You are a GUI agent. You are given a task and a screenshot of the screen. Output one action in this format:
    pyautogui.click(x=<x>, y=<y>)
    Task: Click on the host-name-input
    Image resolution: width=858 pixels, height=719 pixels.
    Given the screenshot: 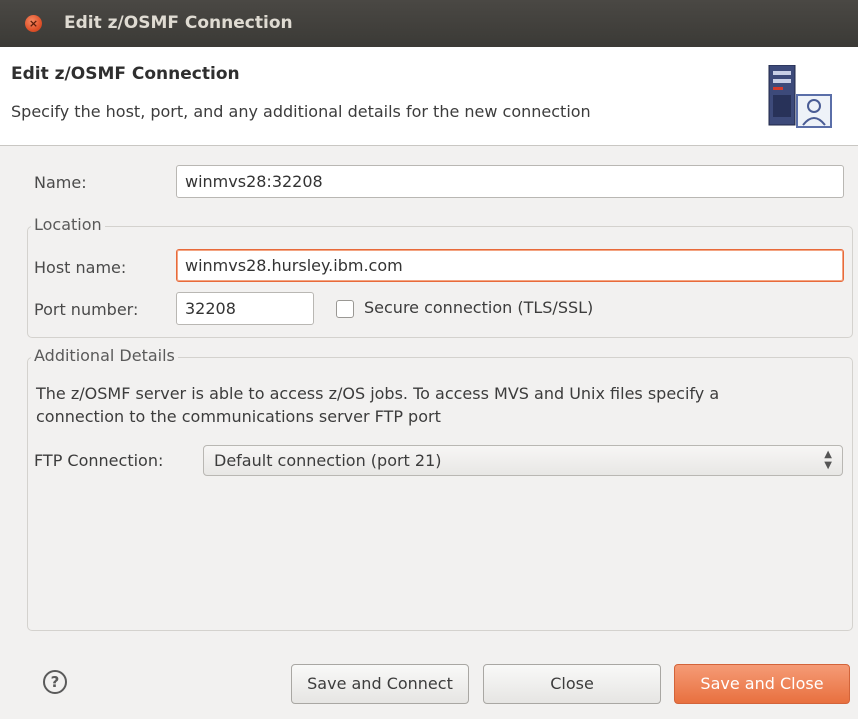 What is the action you would take?
    pyautogui.click(x=510, y=265)
    